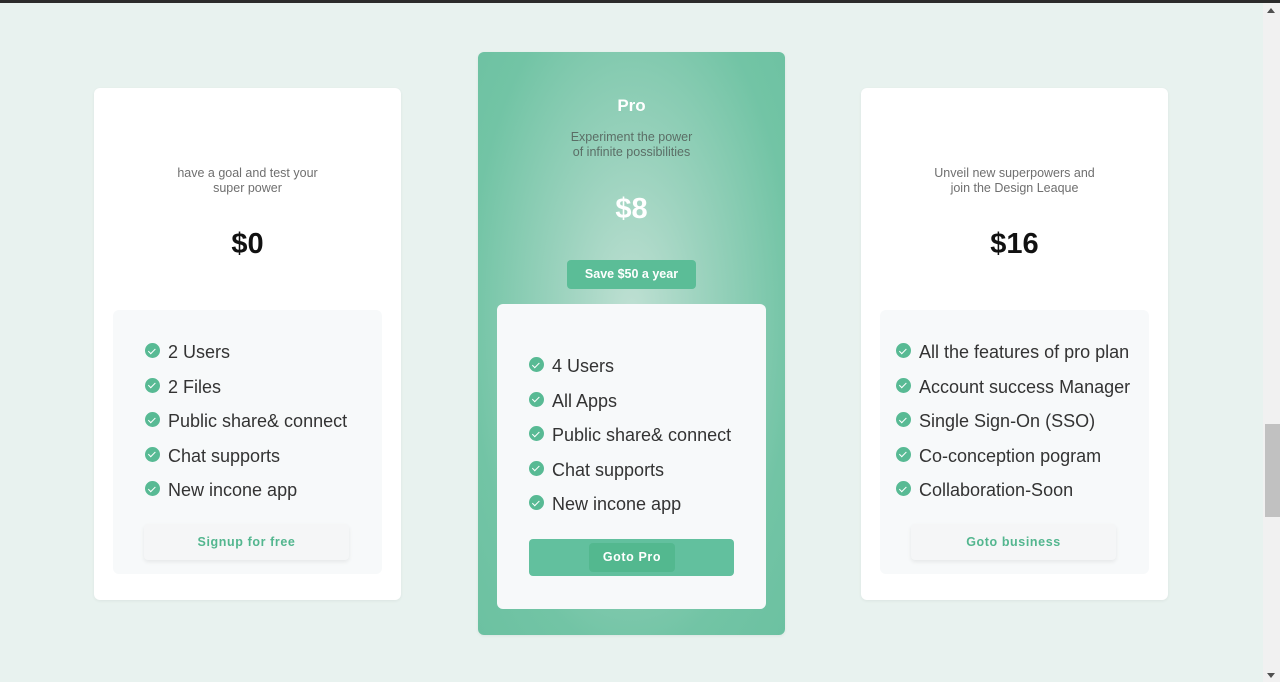  I want to click on feature-item: All the features of pro plan, so click(1013, 359).